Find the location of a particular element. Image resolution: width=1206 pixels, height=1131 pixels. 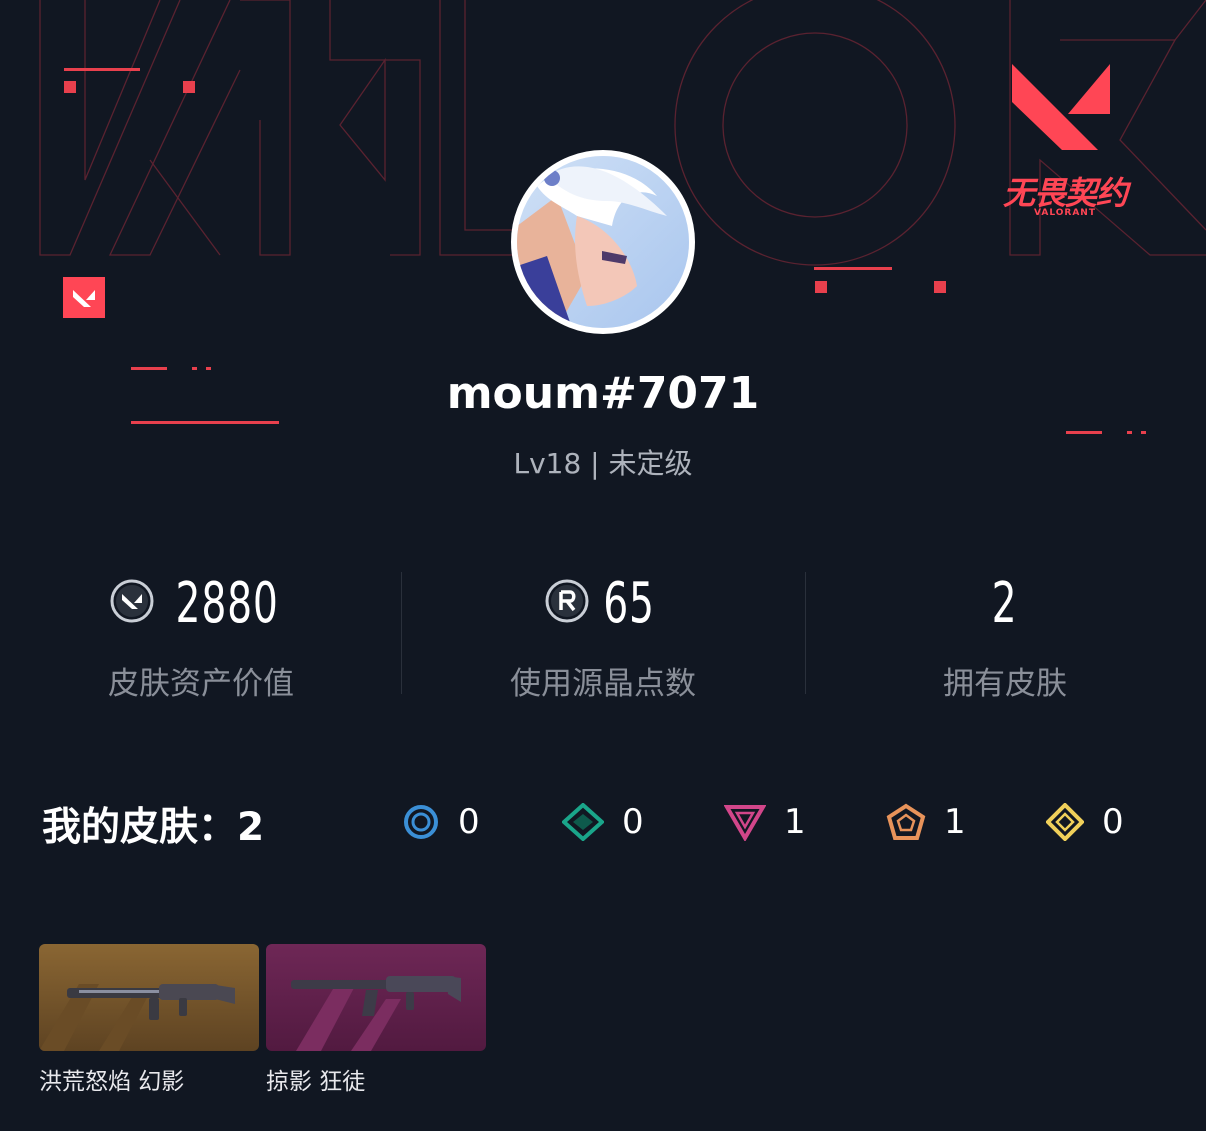

exclusive-tier-icon is located at coordinates (906, 821).